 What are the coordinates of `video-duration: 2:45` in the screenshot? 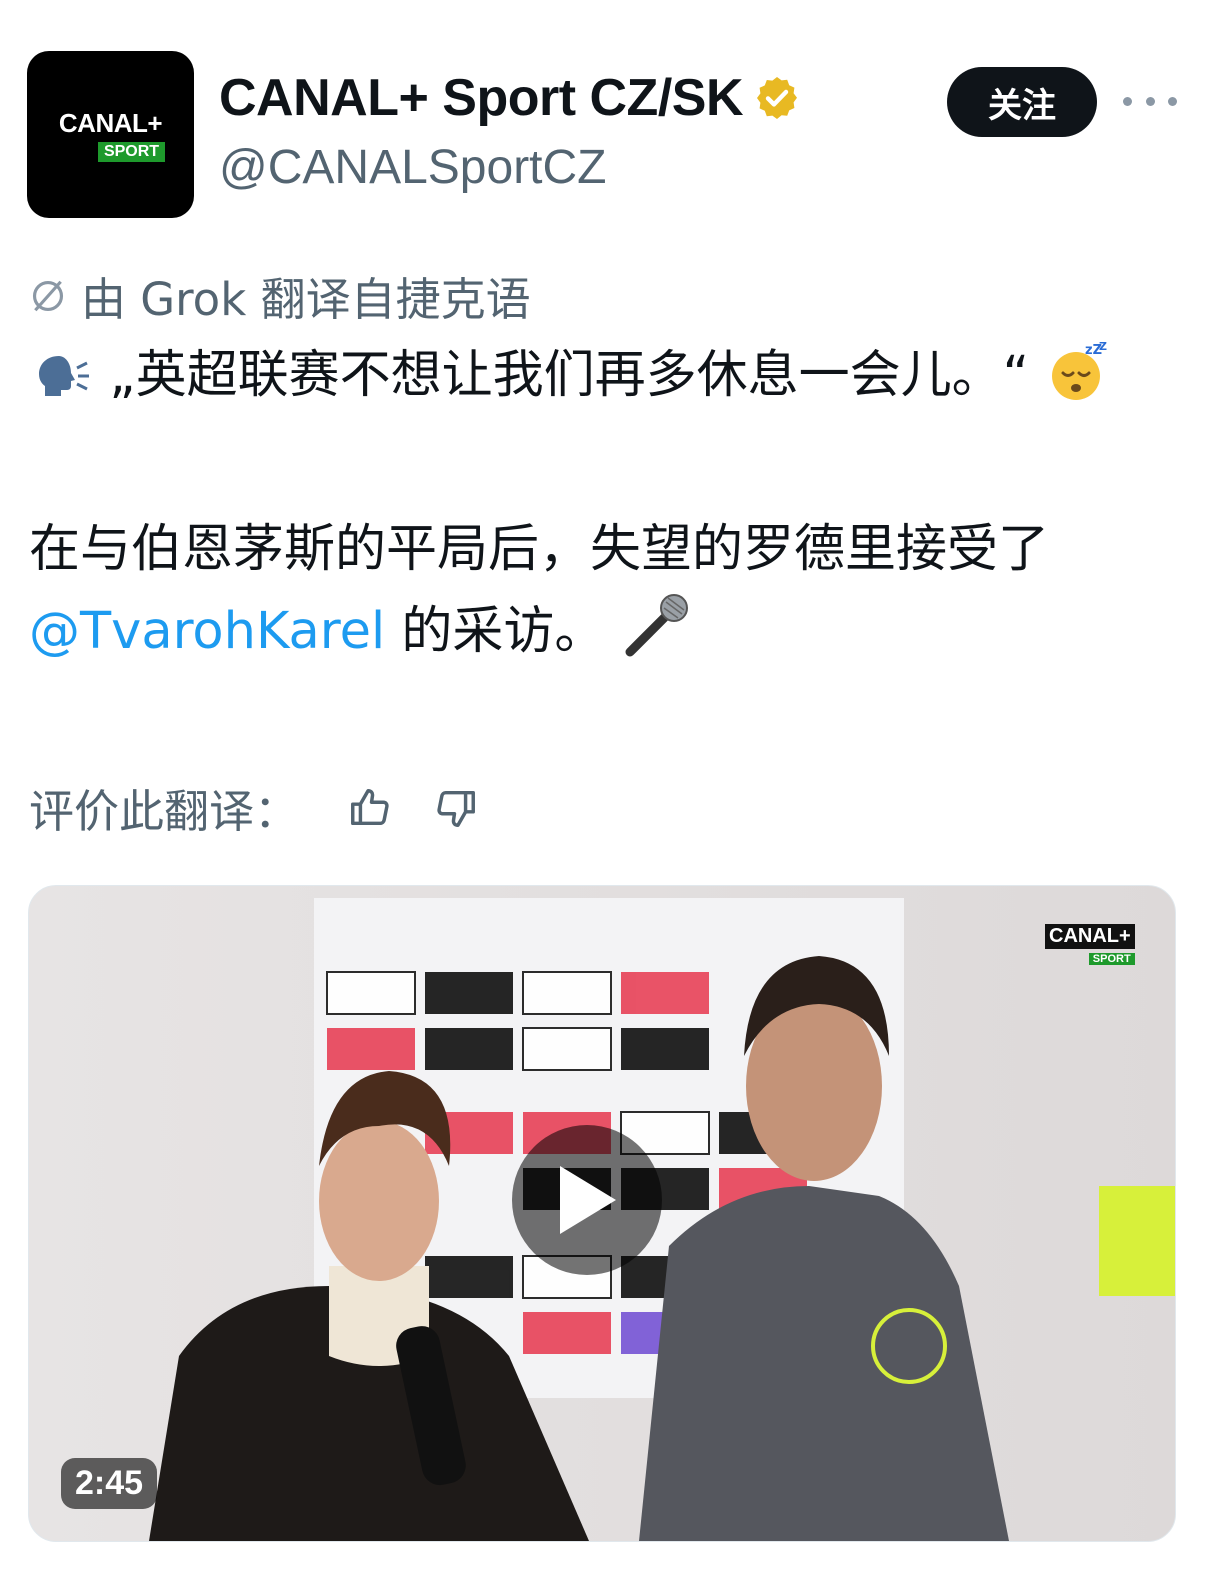 It's located at (109, 1483).